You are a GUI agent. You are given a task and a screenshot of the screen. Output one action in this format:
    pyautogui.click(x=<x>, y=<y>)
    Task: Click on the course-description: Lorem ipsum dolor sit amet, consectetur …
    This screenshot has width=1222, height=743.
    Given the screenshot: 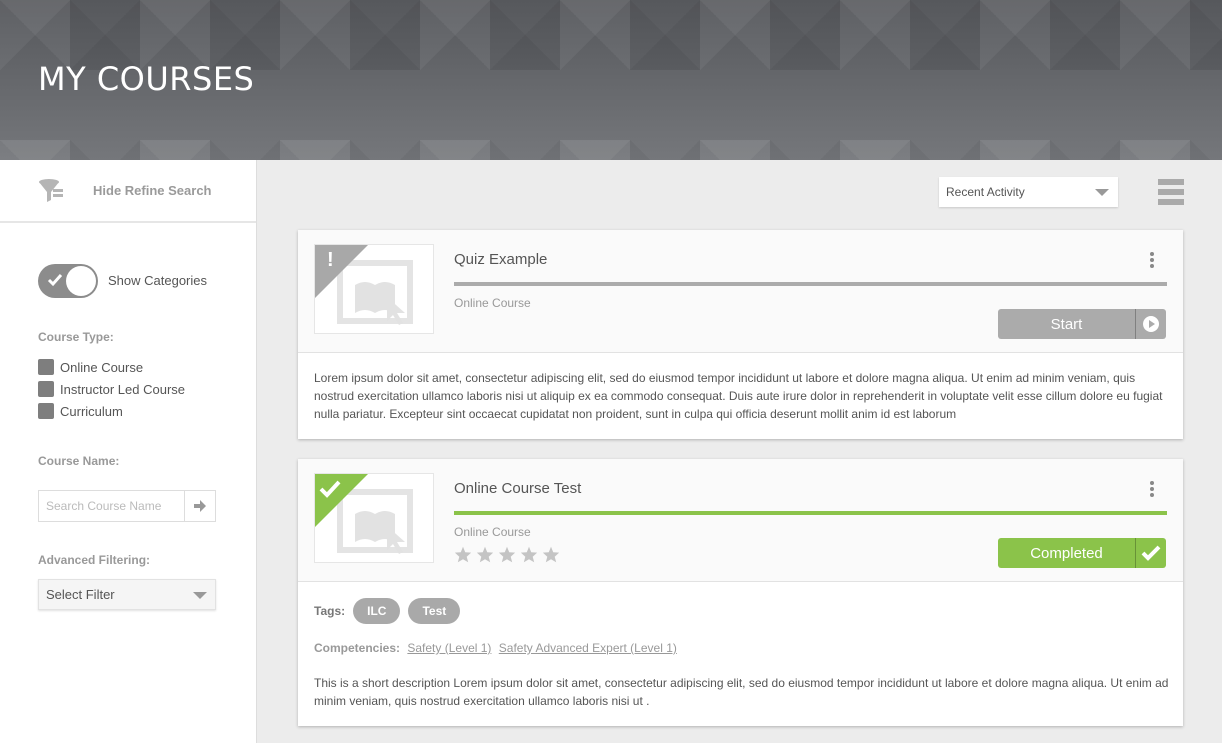 What is the action you would take?
    pyautogui.click(x=738, y=396)
    